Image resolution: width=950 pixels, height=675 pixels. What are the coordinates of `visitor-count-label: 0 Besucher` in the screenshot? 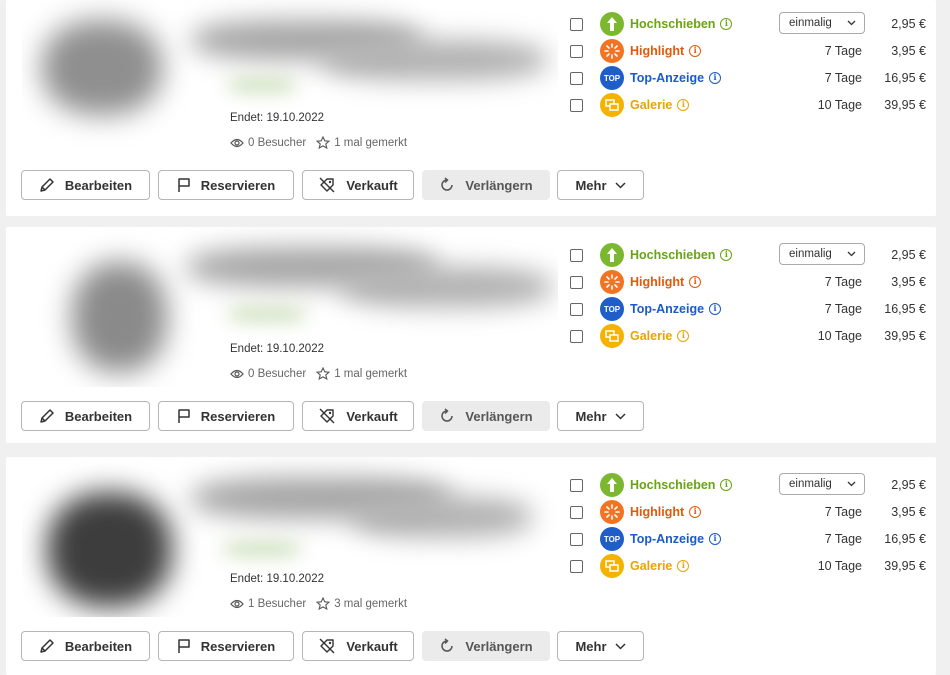 It's located at (277, 142).